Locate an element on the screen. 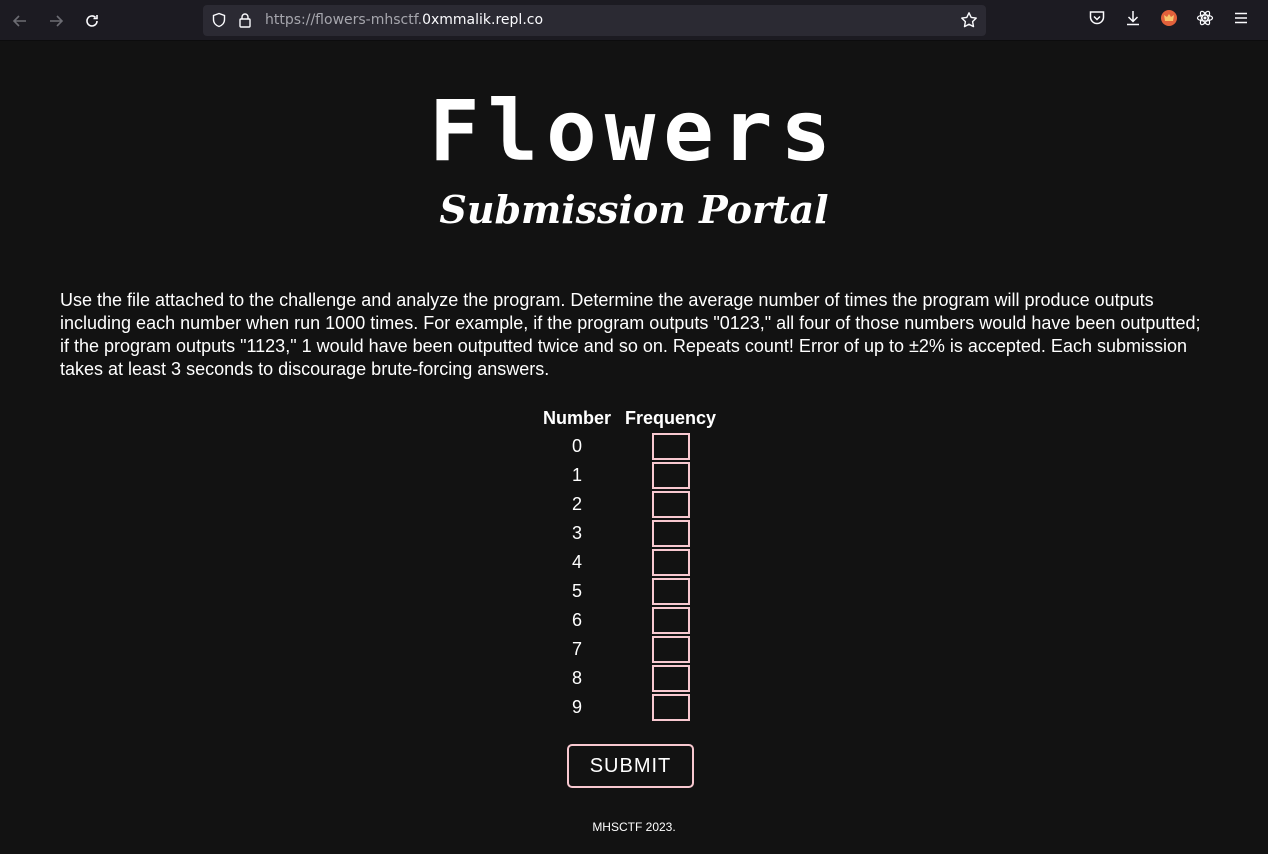 This screenshot has width=1268, height=854. bookmark-star-icon is located at coordinates (969, 22).